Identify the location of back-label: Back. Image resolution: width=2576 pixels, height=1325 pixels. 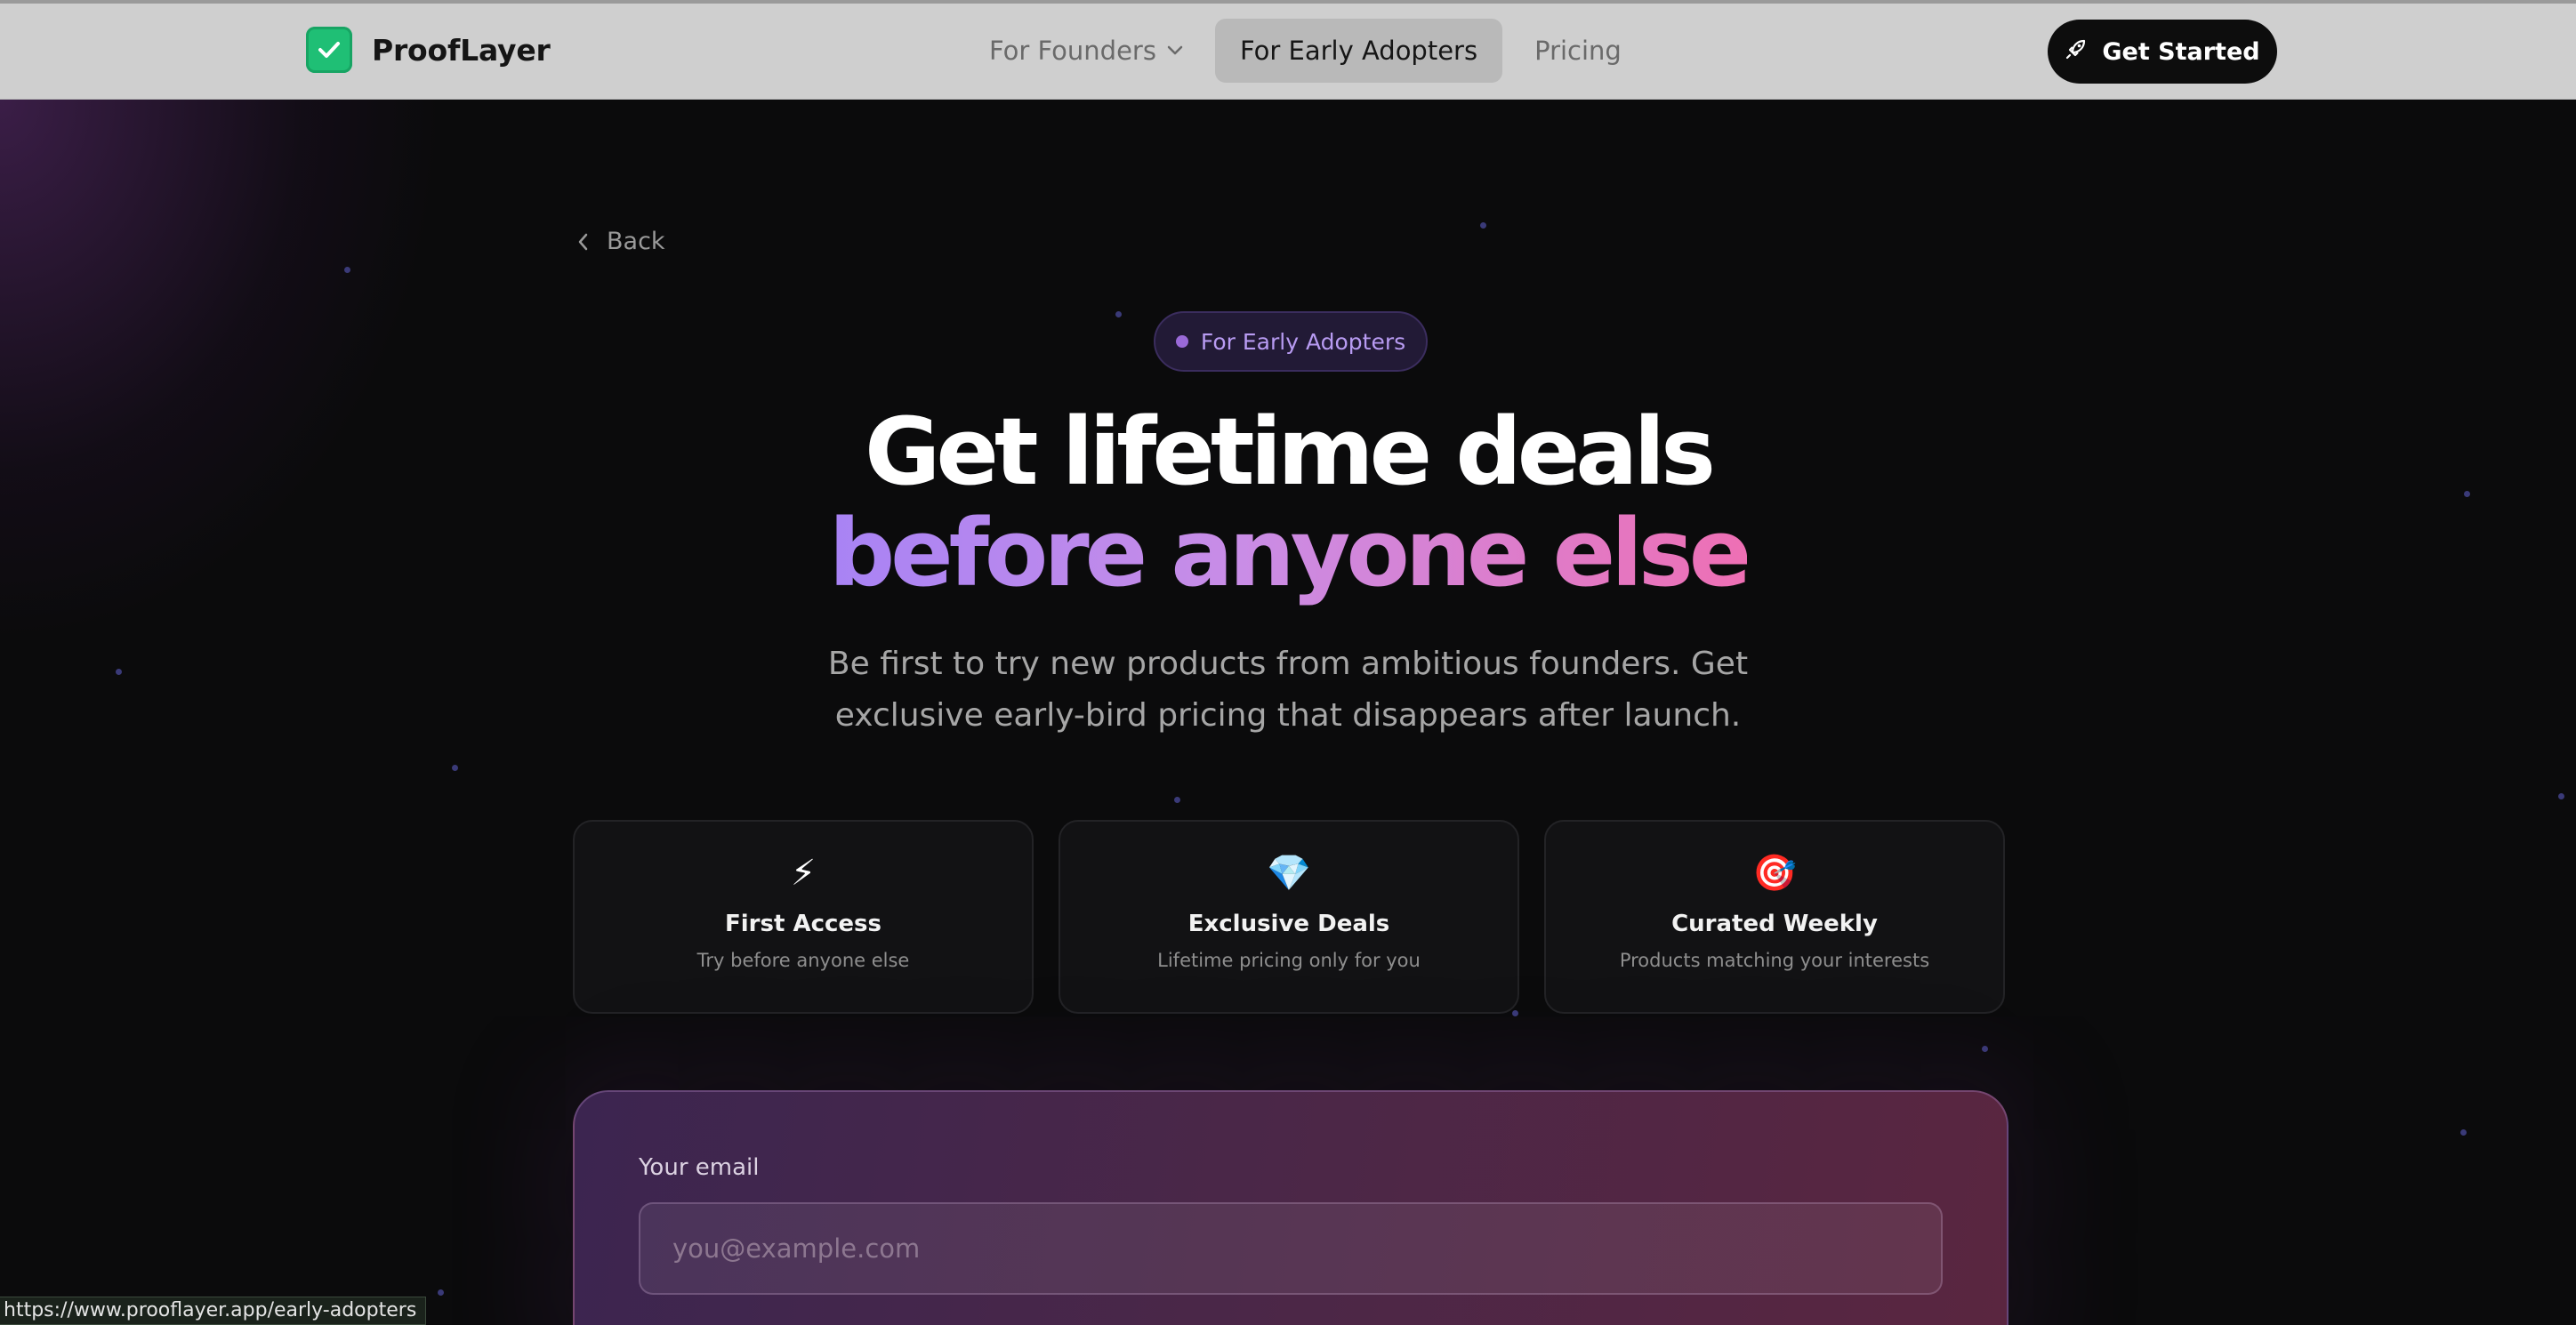
(636, 241).